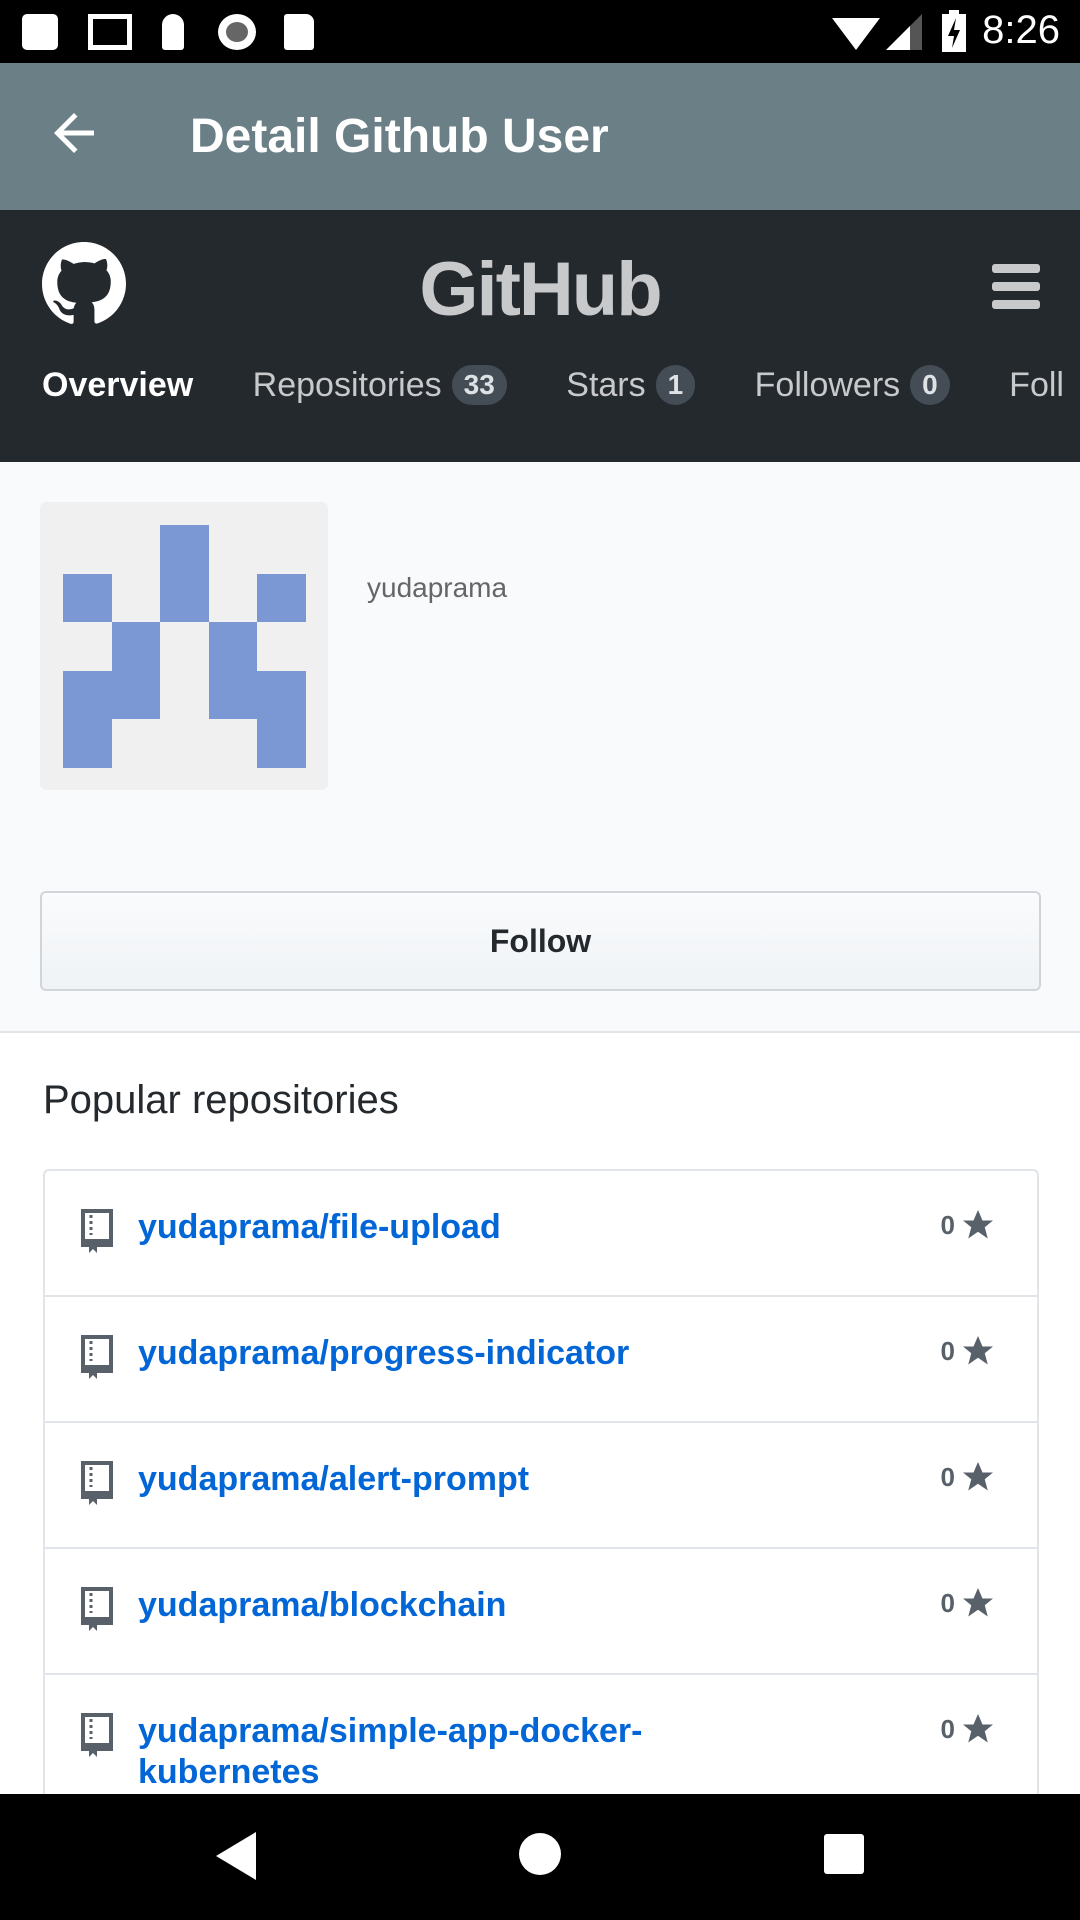 The width and height of the screenshot is (1080, 1920). What do you see at coordinates (856, 34) in the screenshot?
I see `wifi-icon` at bounding box center [856, 34].